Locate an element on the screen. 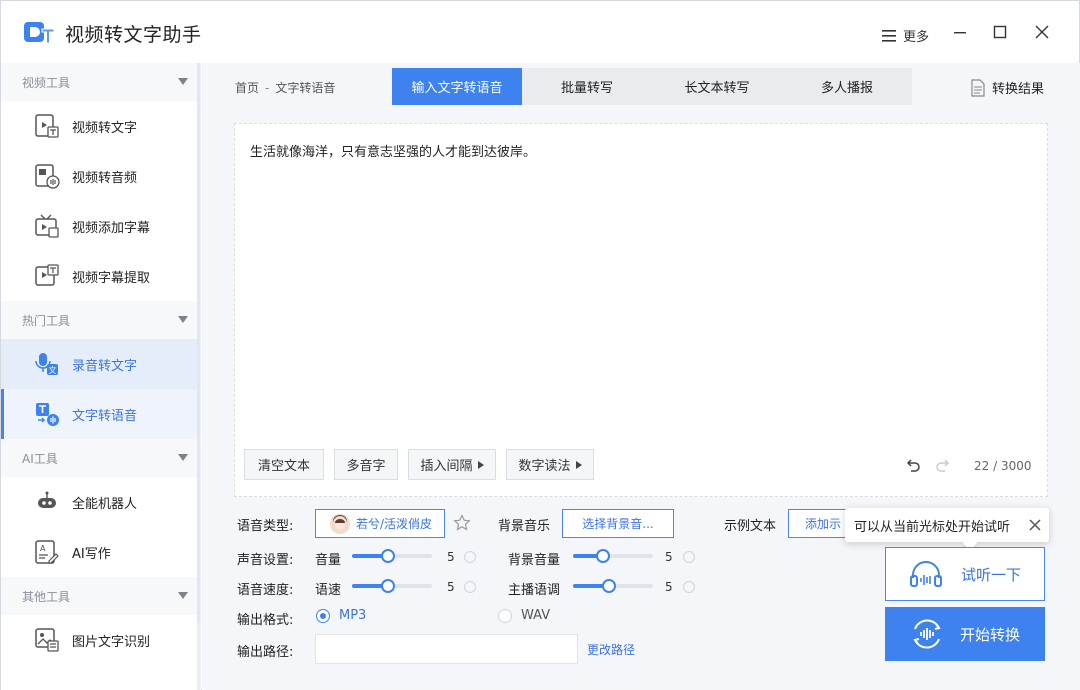 The height and width of the screenshot is (690, 1080). sidebar-item-mic-to-text: 文 录音转文字 is located at coordinates (100, 364).